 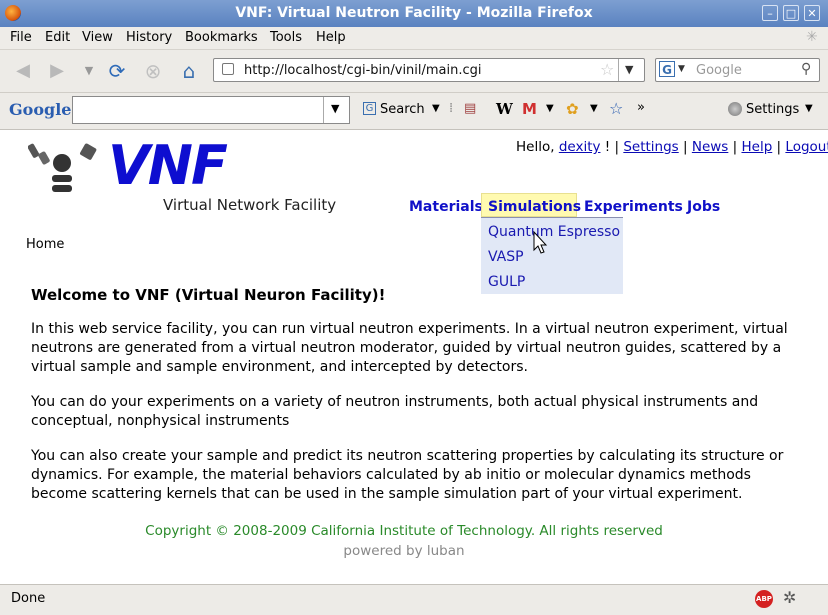 I want to click on menu-view: View, so click(x=97, y=37).